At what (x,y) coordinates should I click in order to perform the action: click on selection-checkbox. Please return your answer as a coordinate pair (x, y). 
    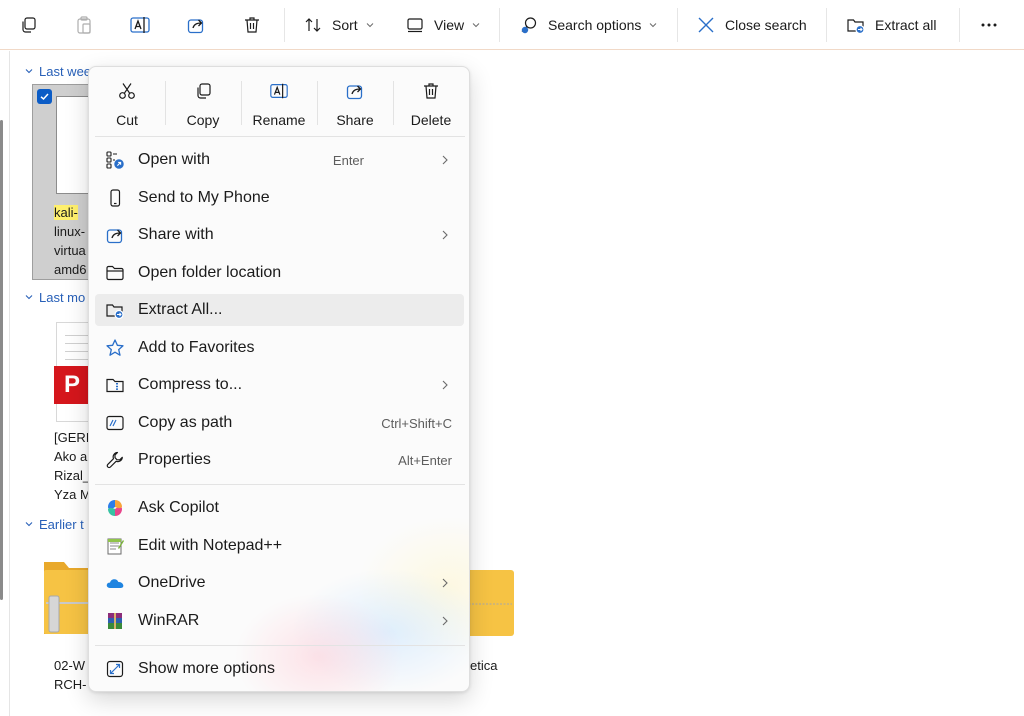
    Looking at the image, I should click on (44, 96).